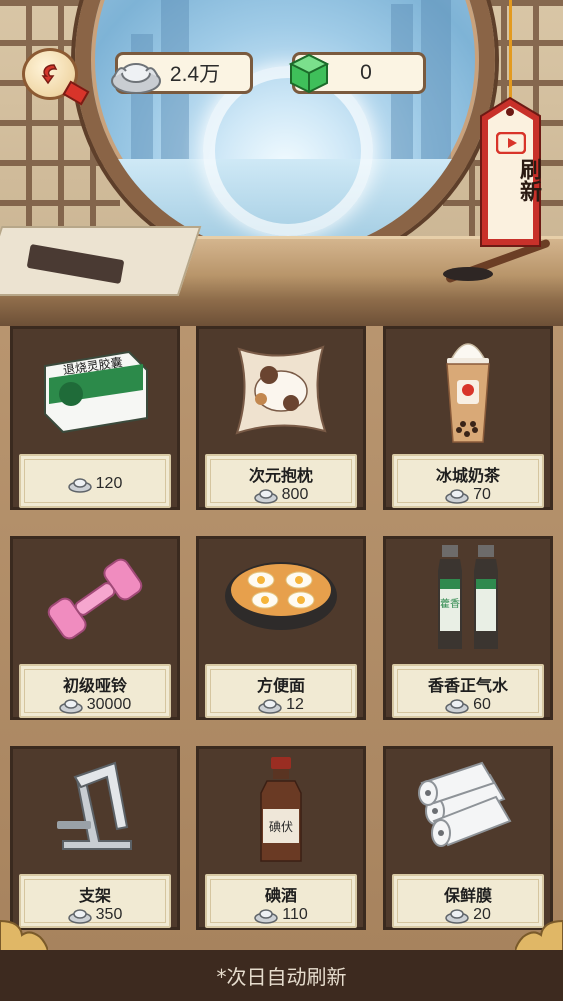 This screenshot has height=1001, width=563. I want to click on item-price: 110, so click(281, 915).